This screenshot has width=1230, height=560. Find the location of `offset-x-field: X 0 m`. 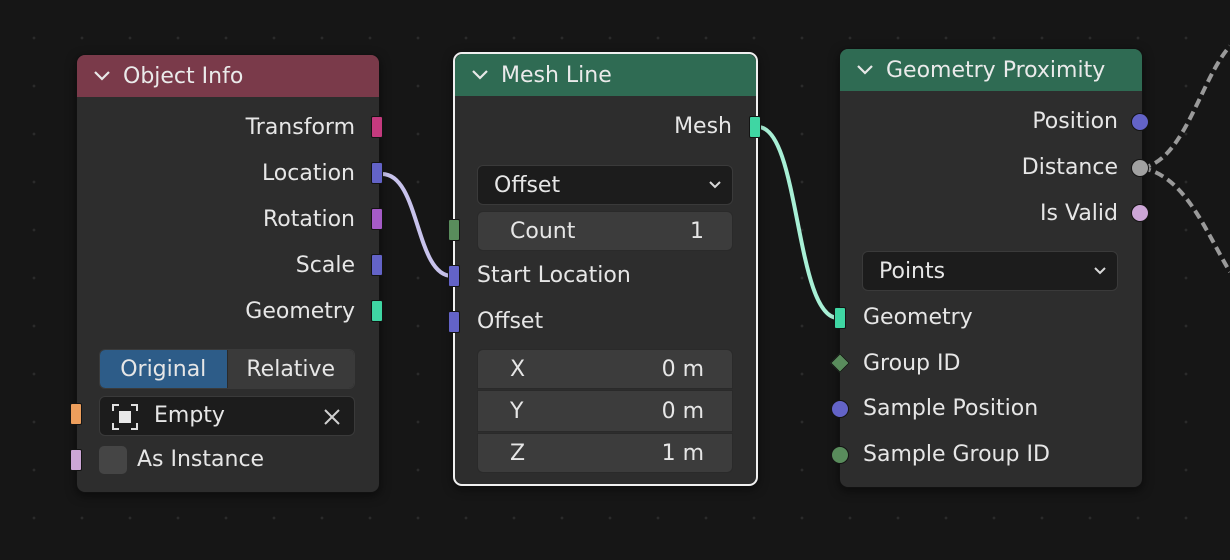

offset-x-field: X 0 m is located at coordinates (605, 369).